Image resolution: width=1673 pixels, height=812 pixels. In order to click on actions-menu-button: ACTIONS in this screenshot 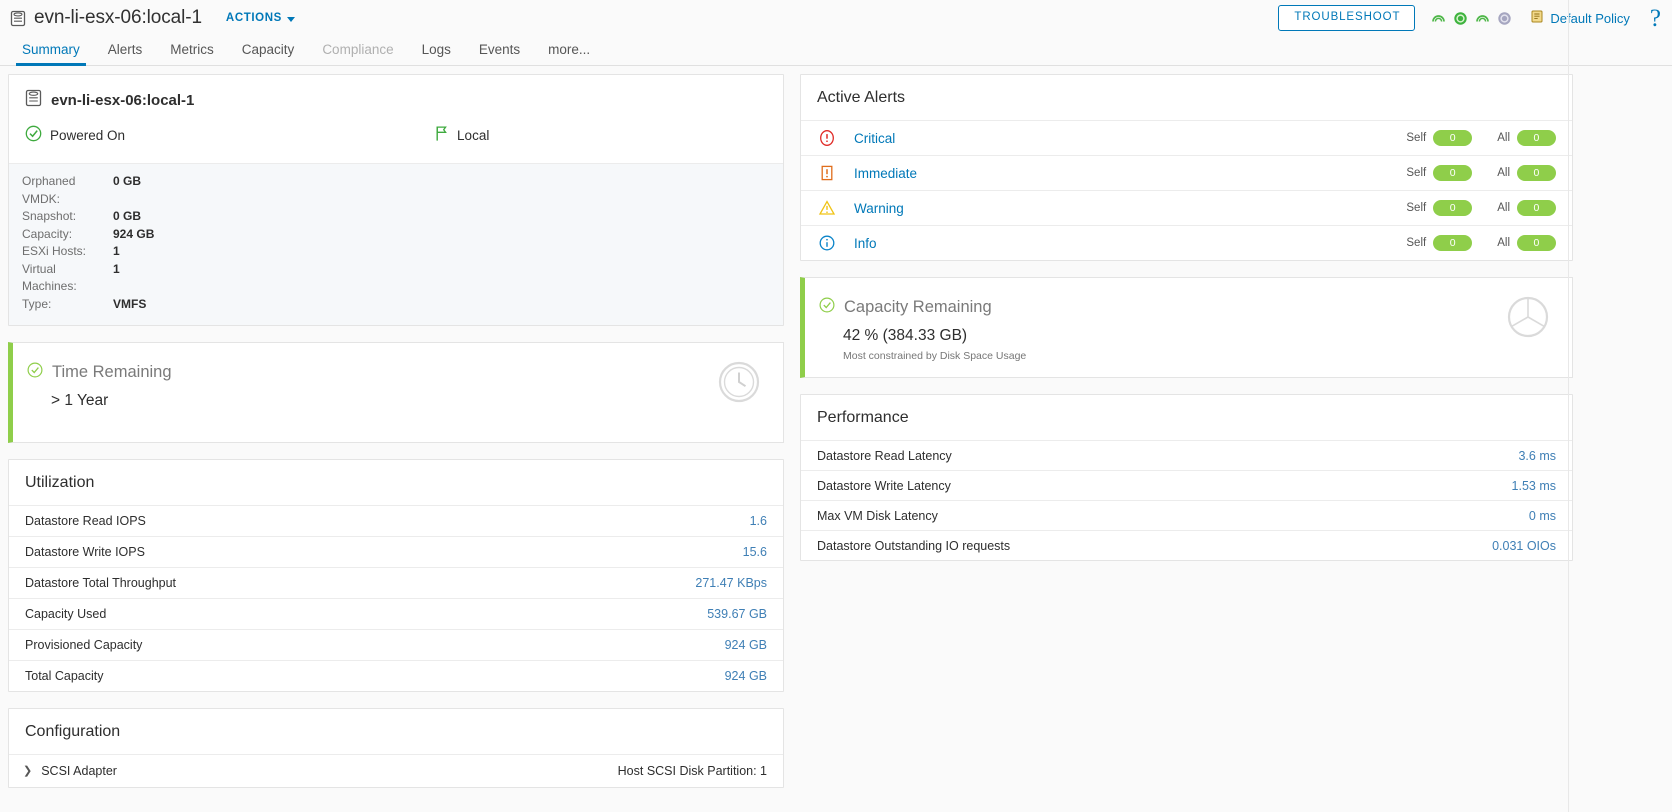, I will do `click(260, 18)`.